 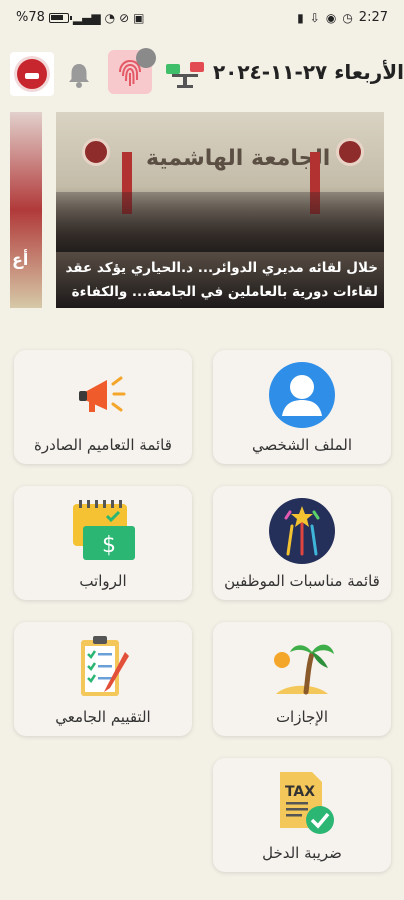 I want to click on status-left: %78 ▂▄▆ ◔ ⊘ ▣, so click(x=80, y=17).